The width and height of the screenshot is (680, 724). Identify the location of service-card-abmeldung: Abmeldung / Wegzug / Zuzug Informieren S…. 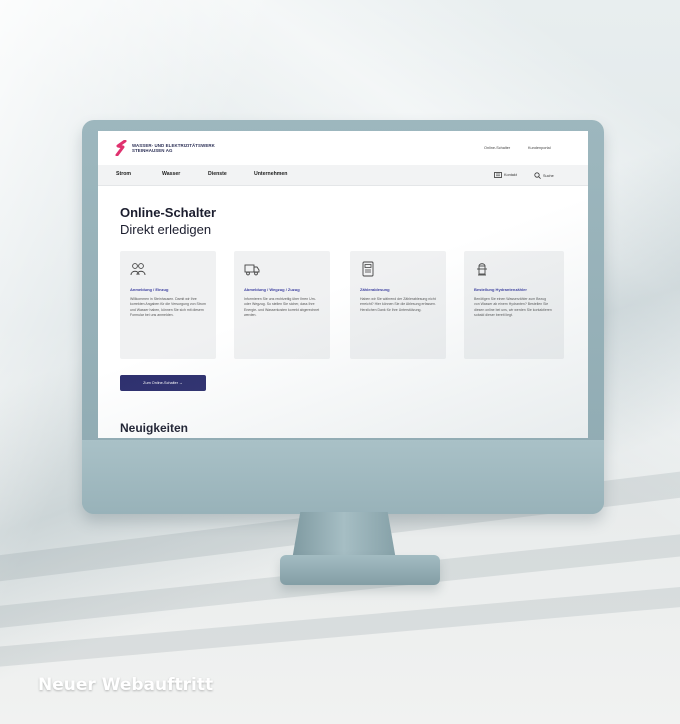
(282, 305).